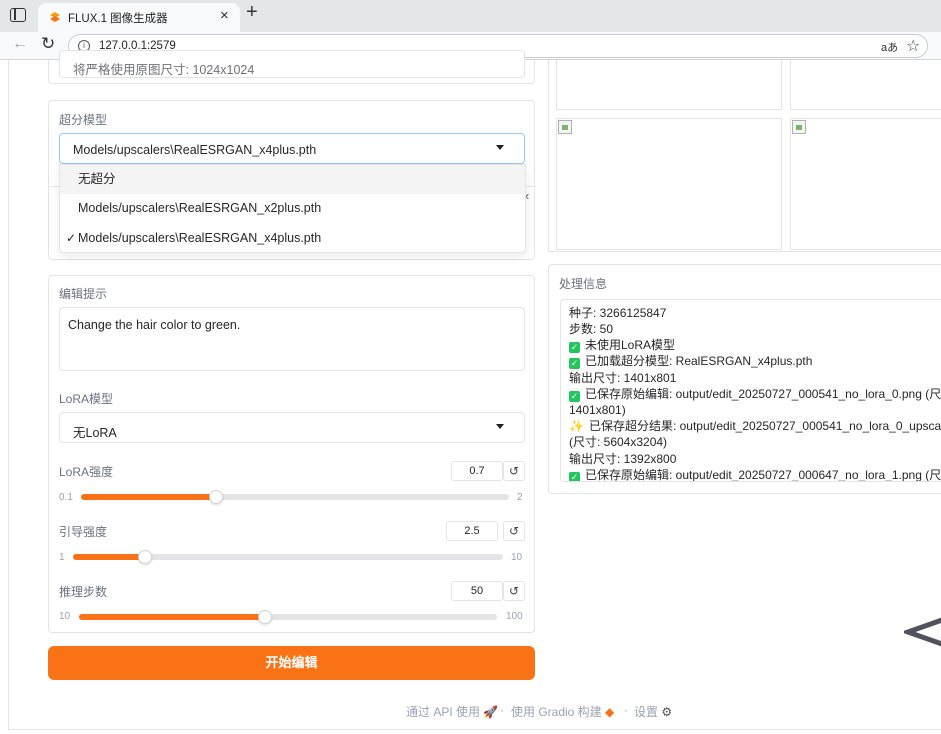  I want to click on footer-api-text: 通过 API 使用, so click(443, 712).